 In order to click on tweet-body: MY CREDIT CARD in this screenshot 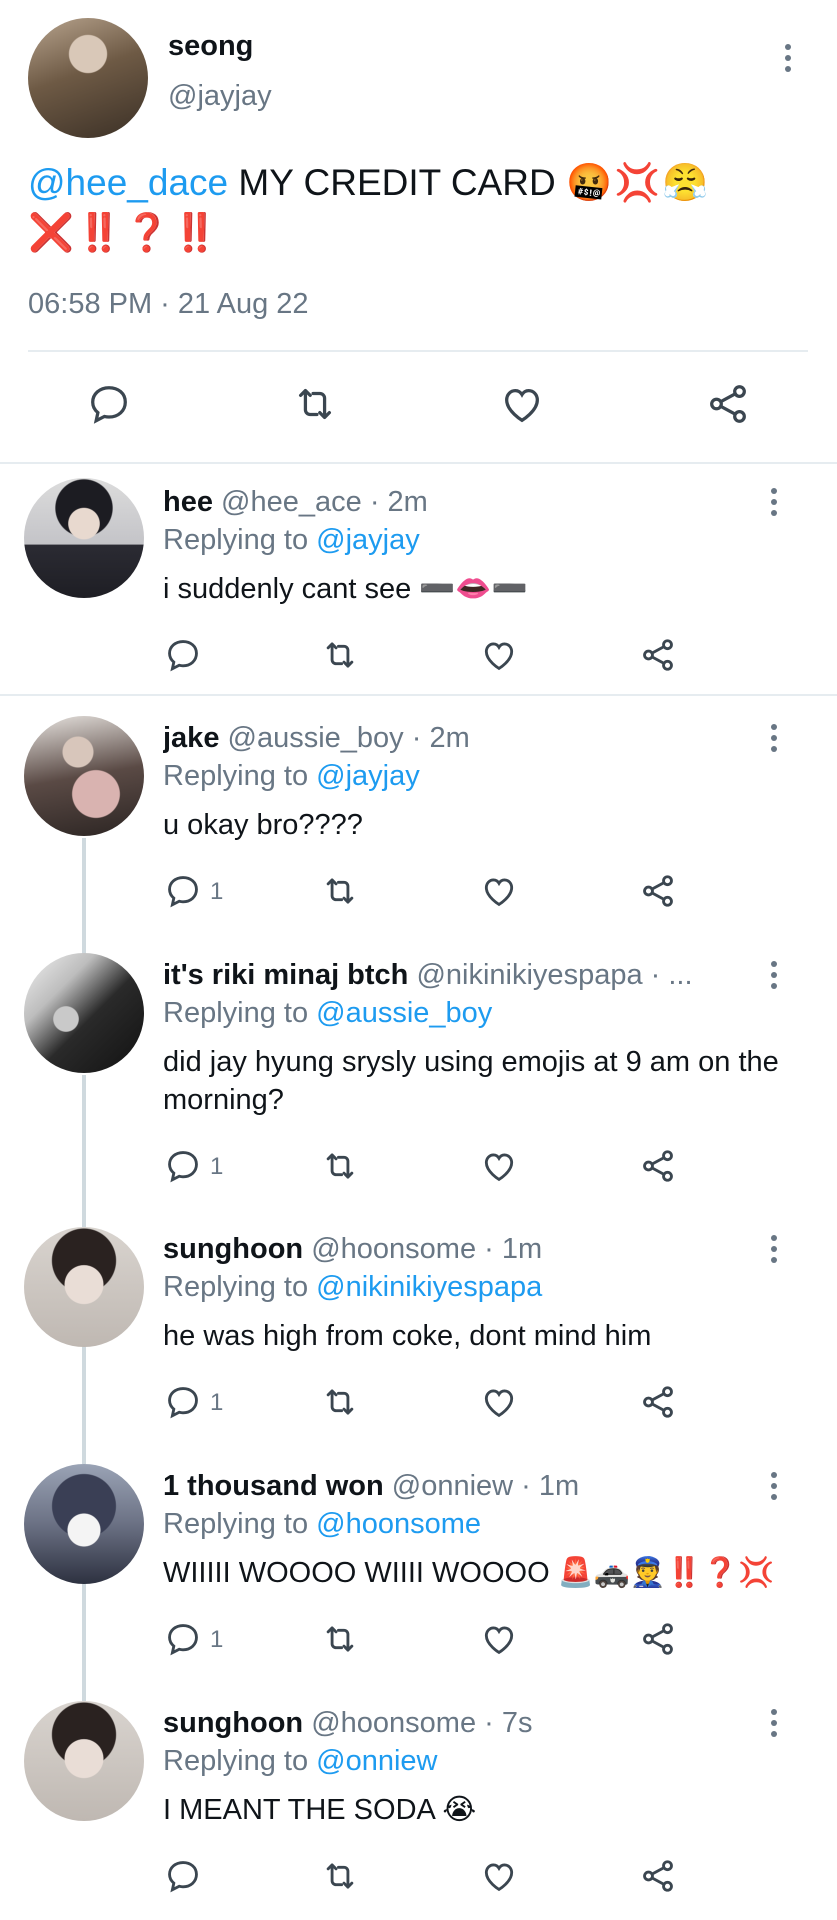, I will do `click(397, 182)`.